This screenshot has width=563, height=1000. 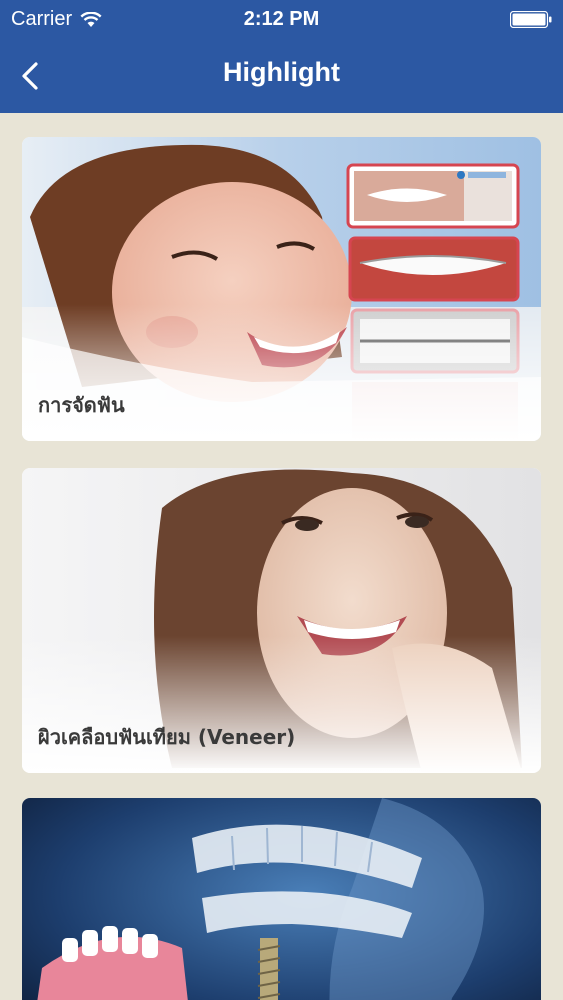 I want to click on status-time: 2:12 PM, so click(x=281, y=19).